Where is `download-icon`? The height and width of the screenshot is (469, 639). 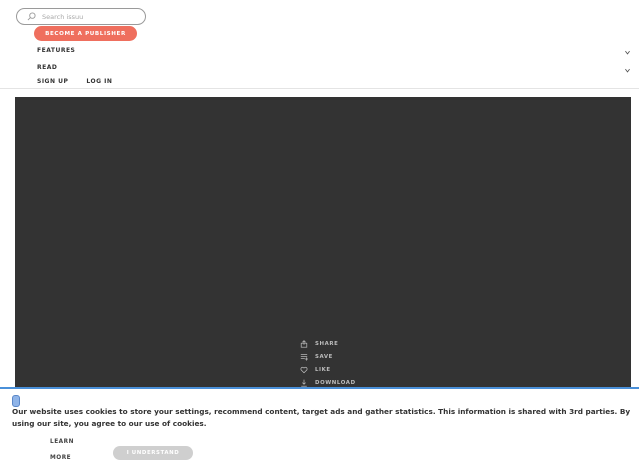
download-icon is located at coordinates (304, 383).